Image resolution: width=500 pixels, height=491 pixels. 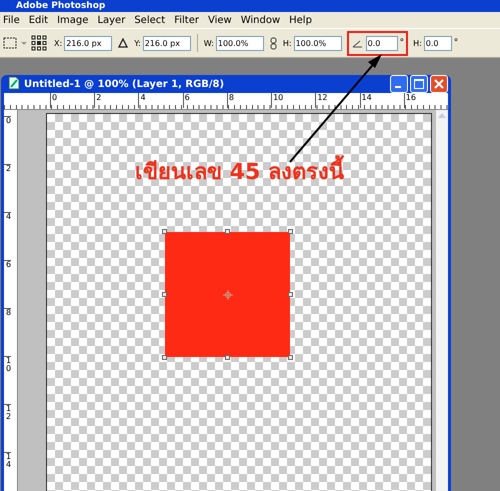 I want to click on maximize-icon, so click(x=419, y=84).